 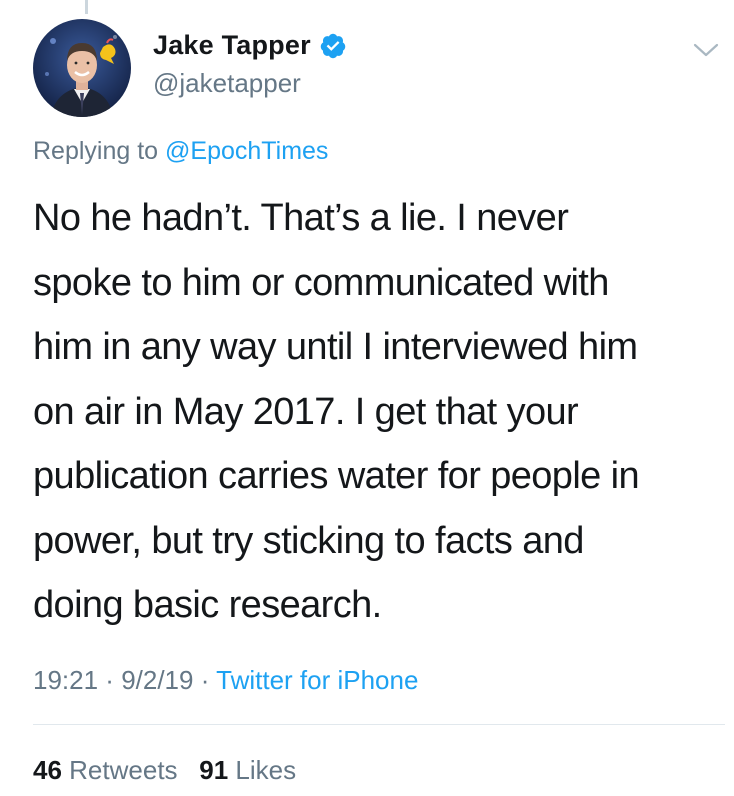 What do you see at coordinates (123, 770) in the screenshot?
I see `retweets-label: Retweets` at bounding box center [123, 770].